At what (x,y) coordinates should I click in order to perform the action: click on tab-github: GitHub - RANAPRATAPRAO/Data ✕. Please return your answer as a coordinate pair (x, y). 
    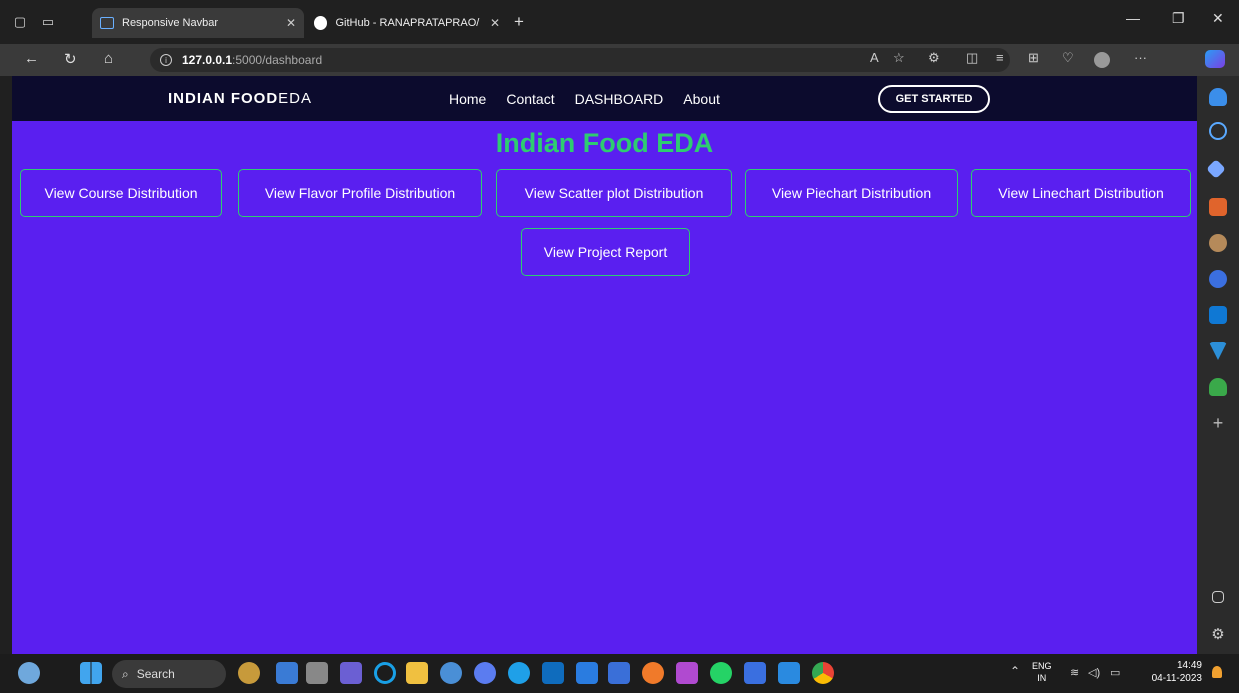
    Looking at the image, I should click on (407, 23).